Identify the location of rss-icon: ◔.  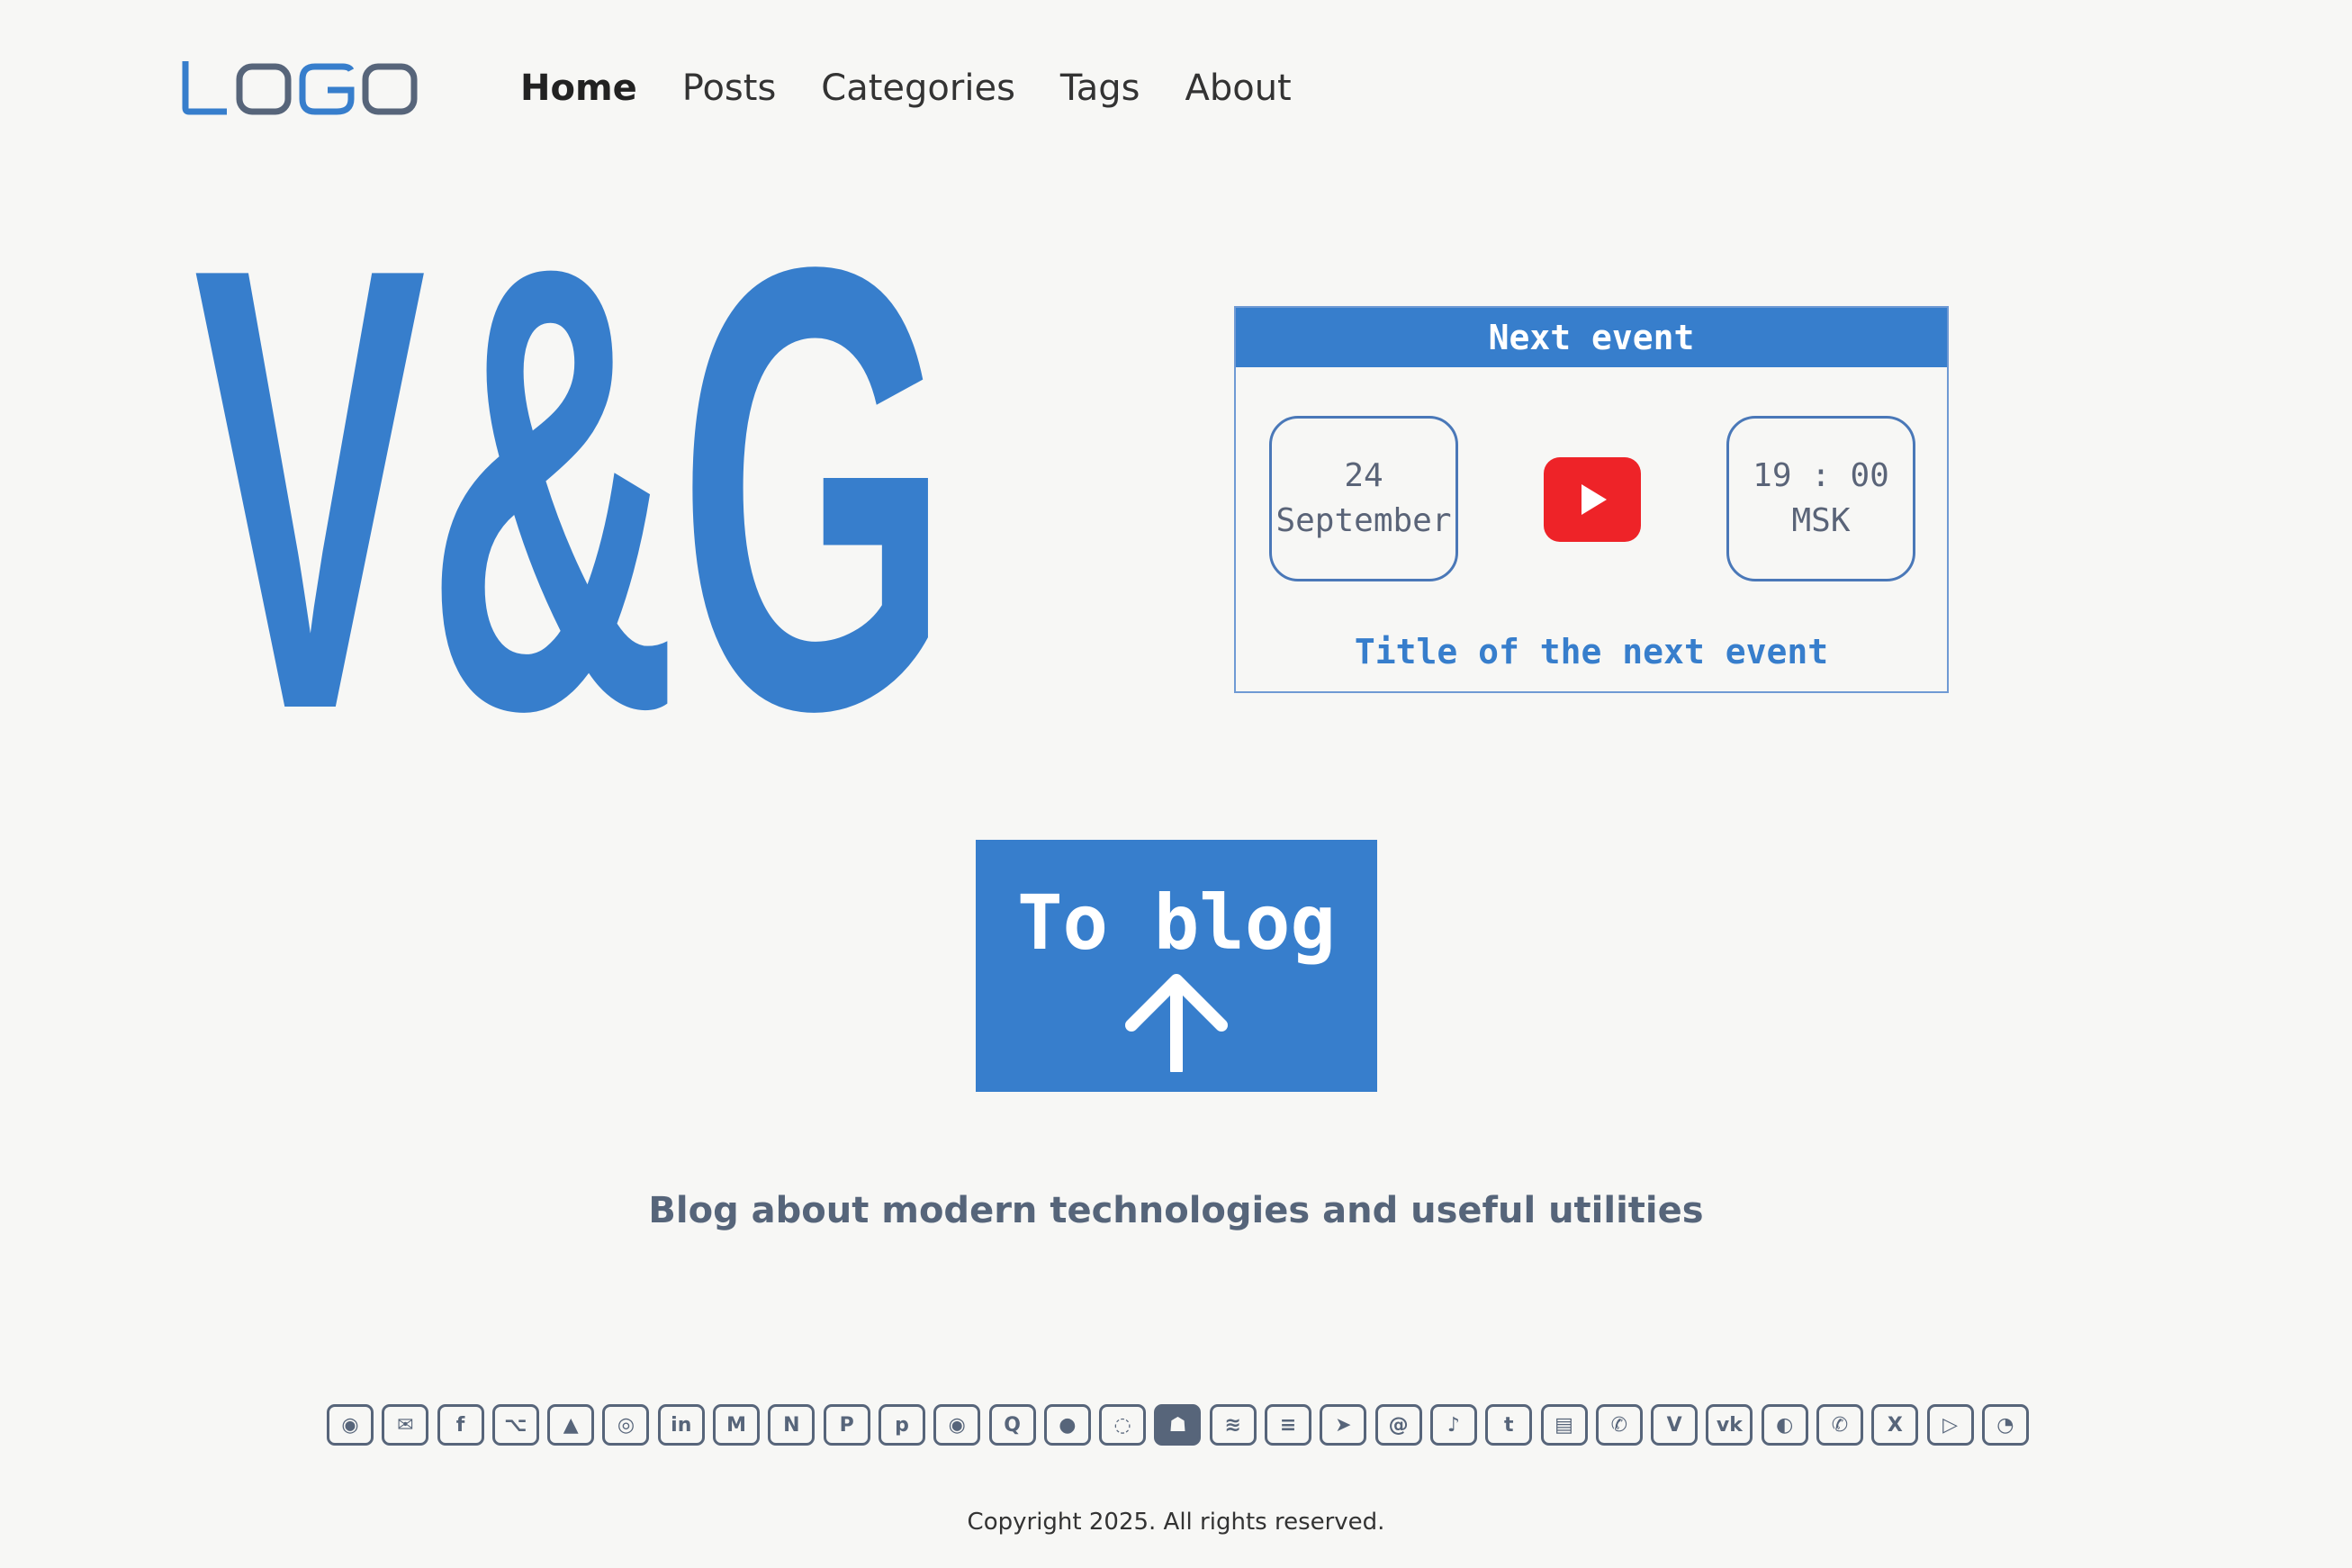
(2005, 1425).